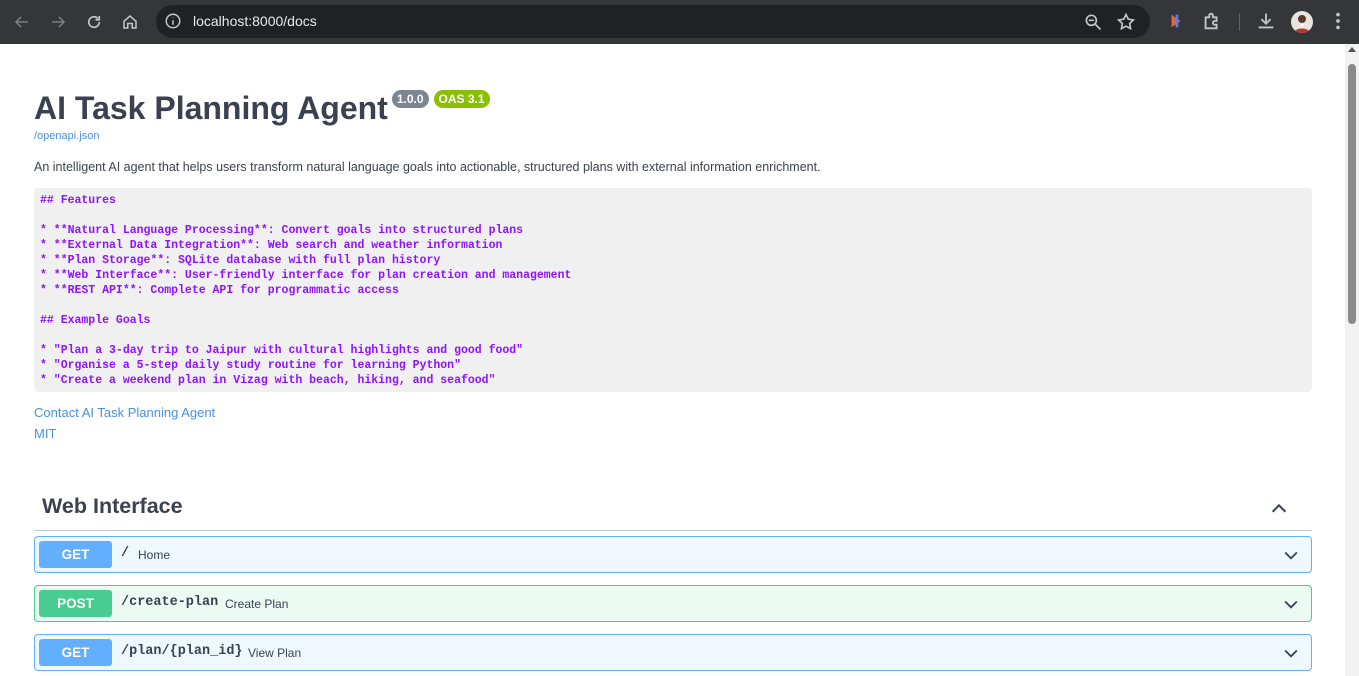 The width and height of the screenshot is (1359, 676). I want to click on method-badge: POST, so click(75, 603).